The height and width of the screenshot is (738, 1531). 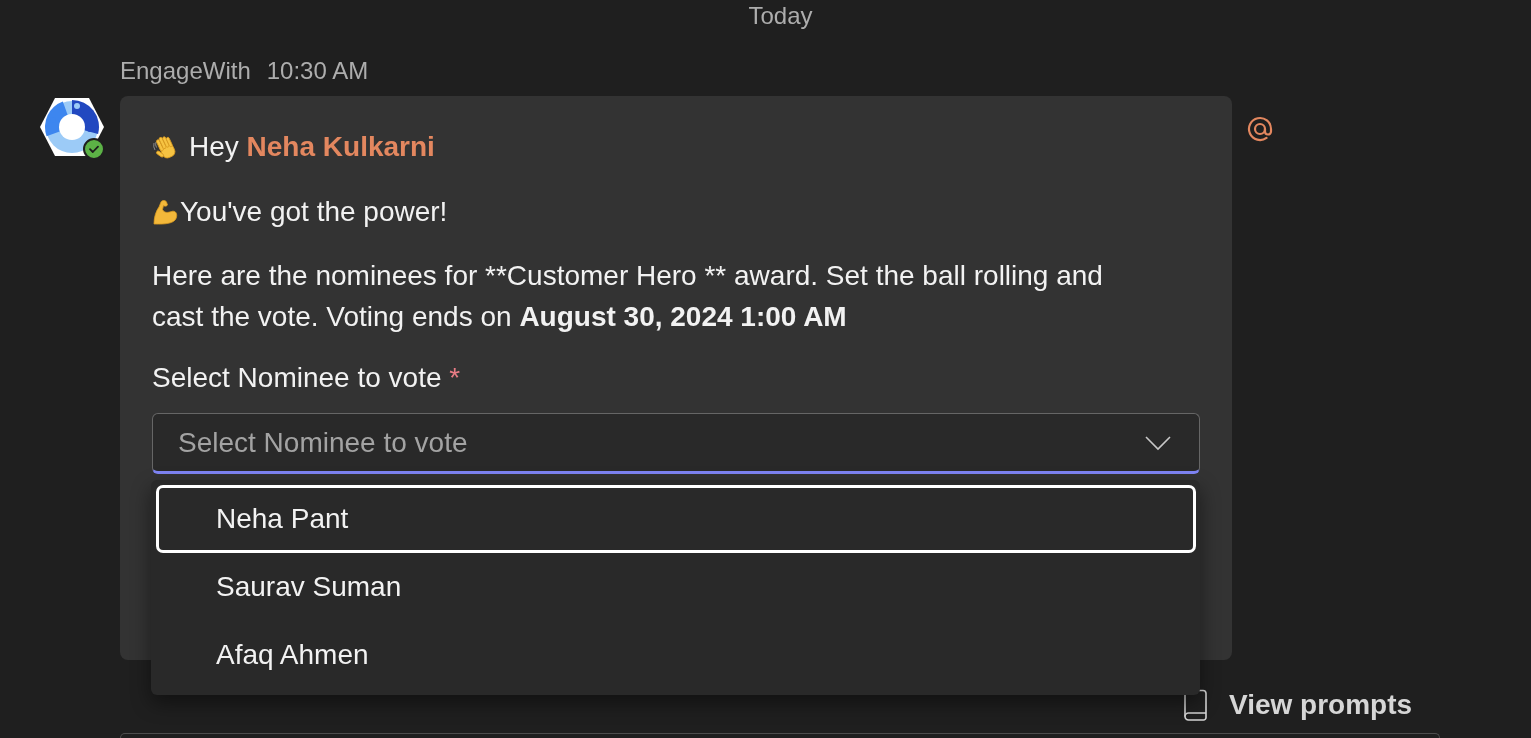 I want to click on status-check-icon, so click(x=94, y=149).